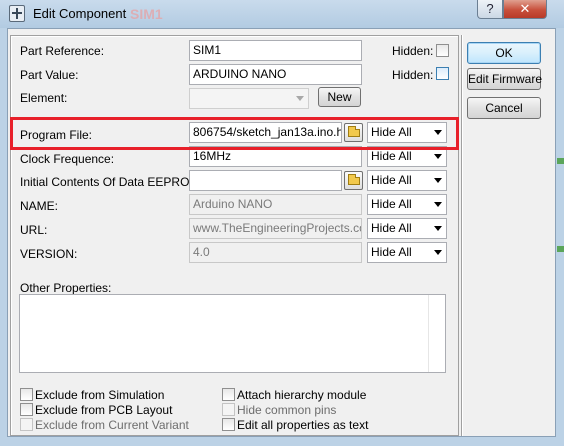 The height and width of the screenshot is (446, 564). I want to click on exclude-variant-label: Exclude from Current Variant, so click(112, 425).